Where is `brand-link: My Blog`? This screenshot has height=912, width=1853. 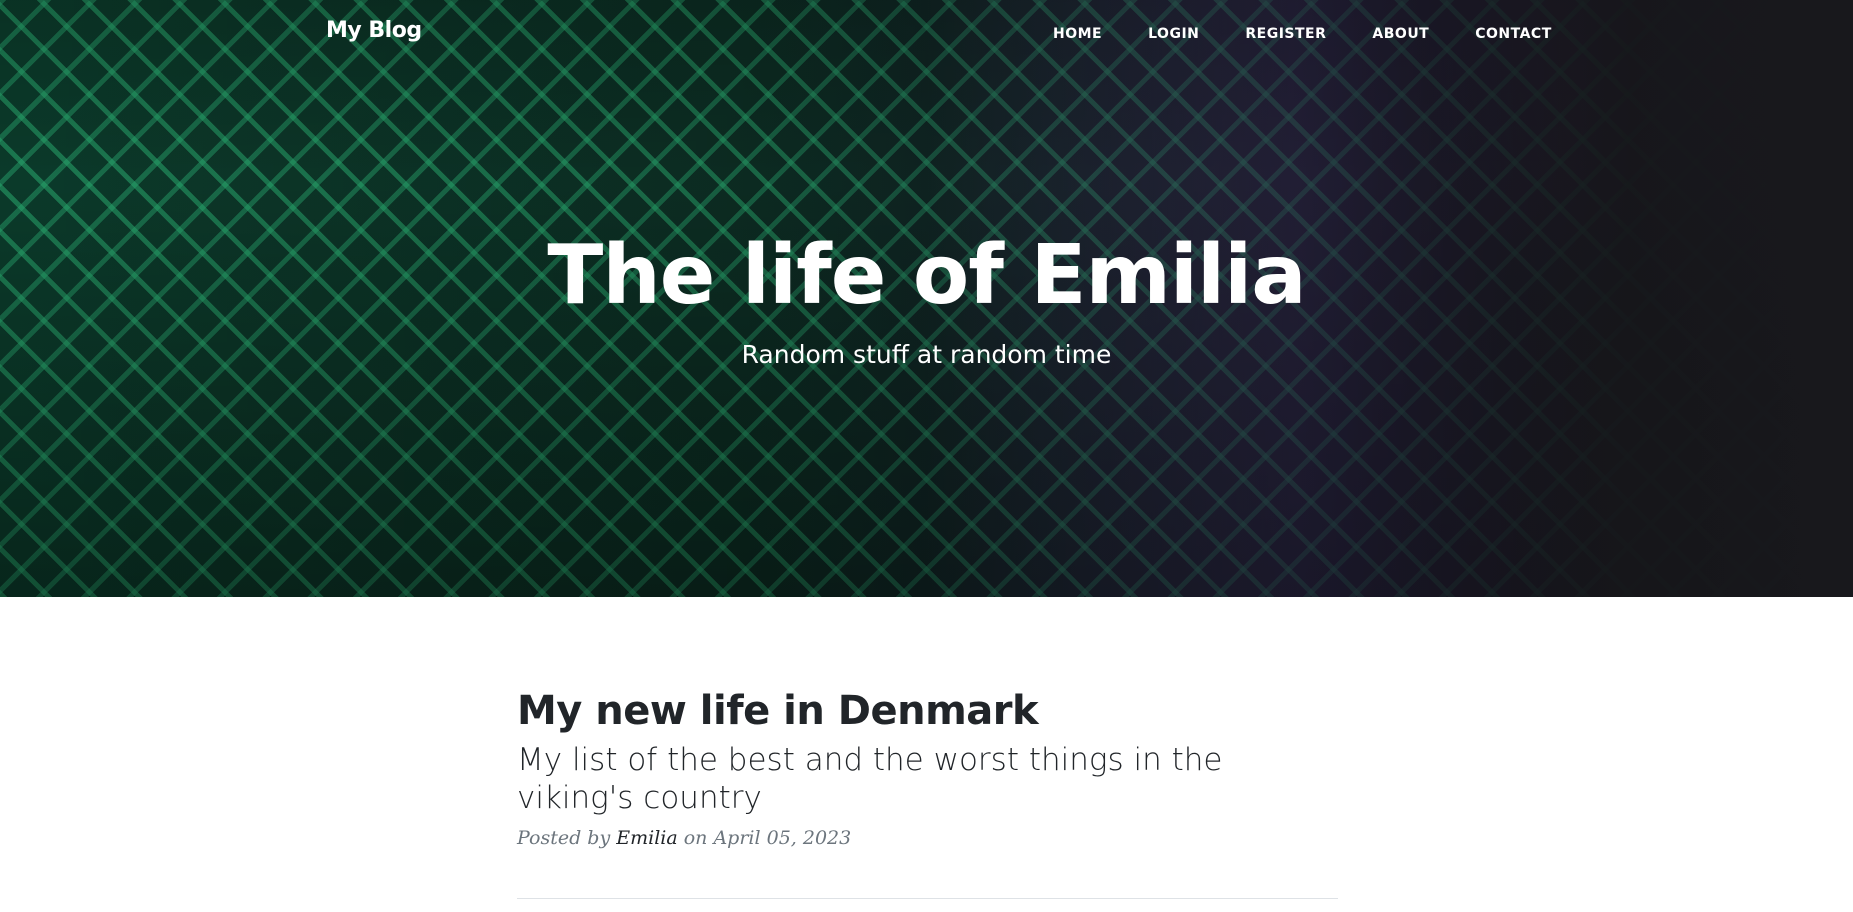 brand-link: My Blog is located at coordinates (374, 30).